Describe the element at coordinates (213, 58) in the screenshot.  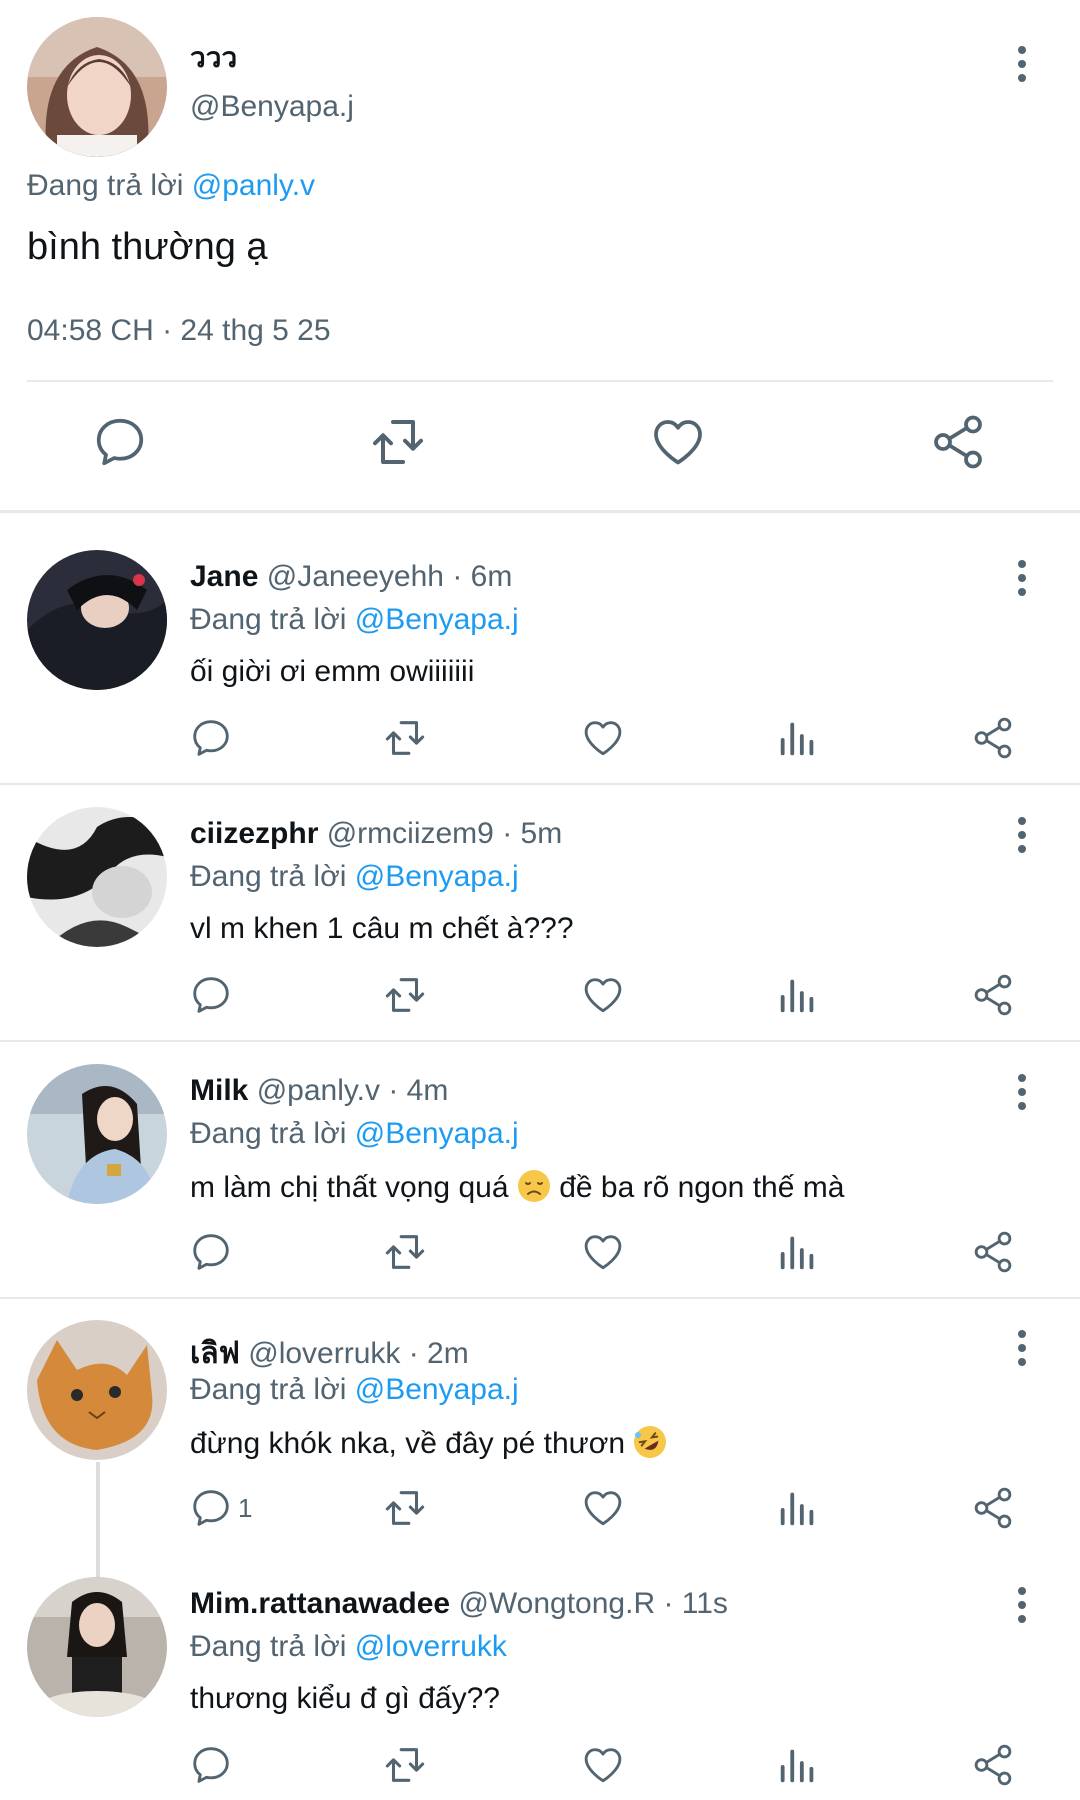
I see `author-name: ววว` at that location.